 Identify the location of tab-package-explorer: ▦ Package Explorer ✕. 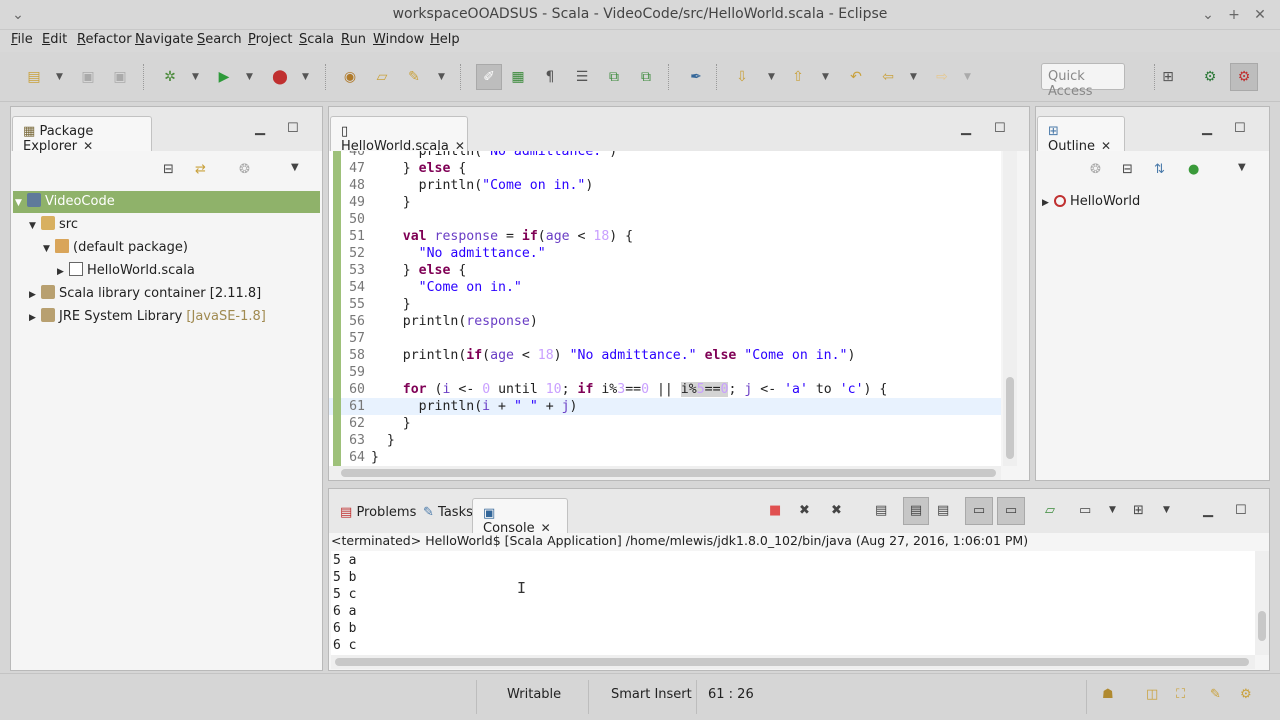
(82, 135).